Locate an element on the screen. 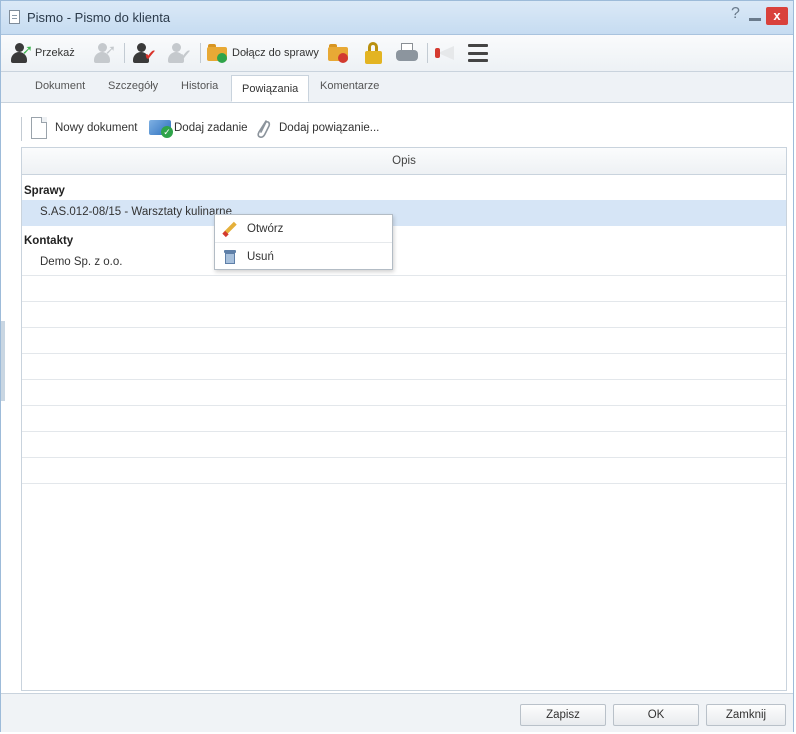  close-window-button: x is located at coordinates (777, 16).